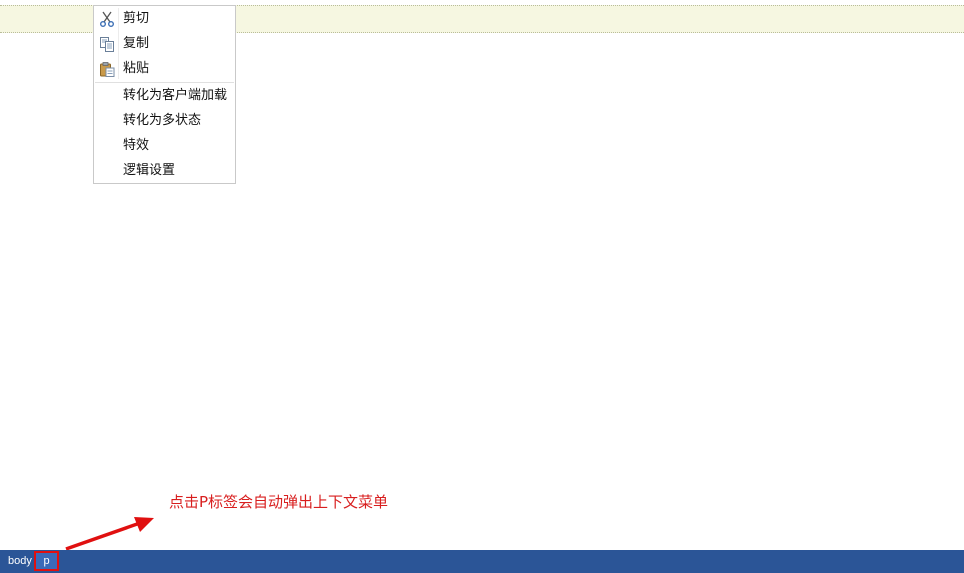 The width and height of the screenshot is (964, 573). I want to click on menu-item-label: 转化为客户端加载, so click(175, 95).